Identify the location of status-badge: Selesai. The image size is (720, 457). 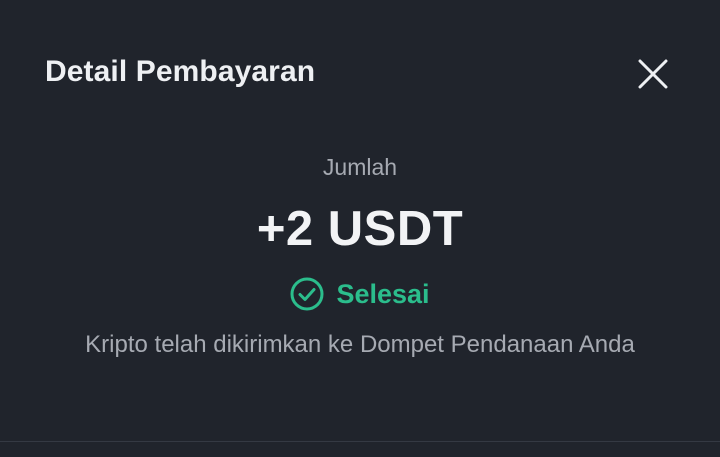
(360, 294).